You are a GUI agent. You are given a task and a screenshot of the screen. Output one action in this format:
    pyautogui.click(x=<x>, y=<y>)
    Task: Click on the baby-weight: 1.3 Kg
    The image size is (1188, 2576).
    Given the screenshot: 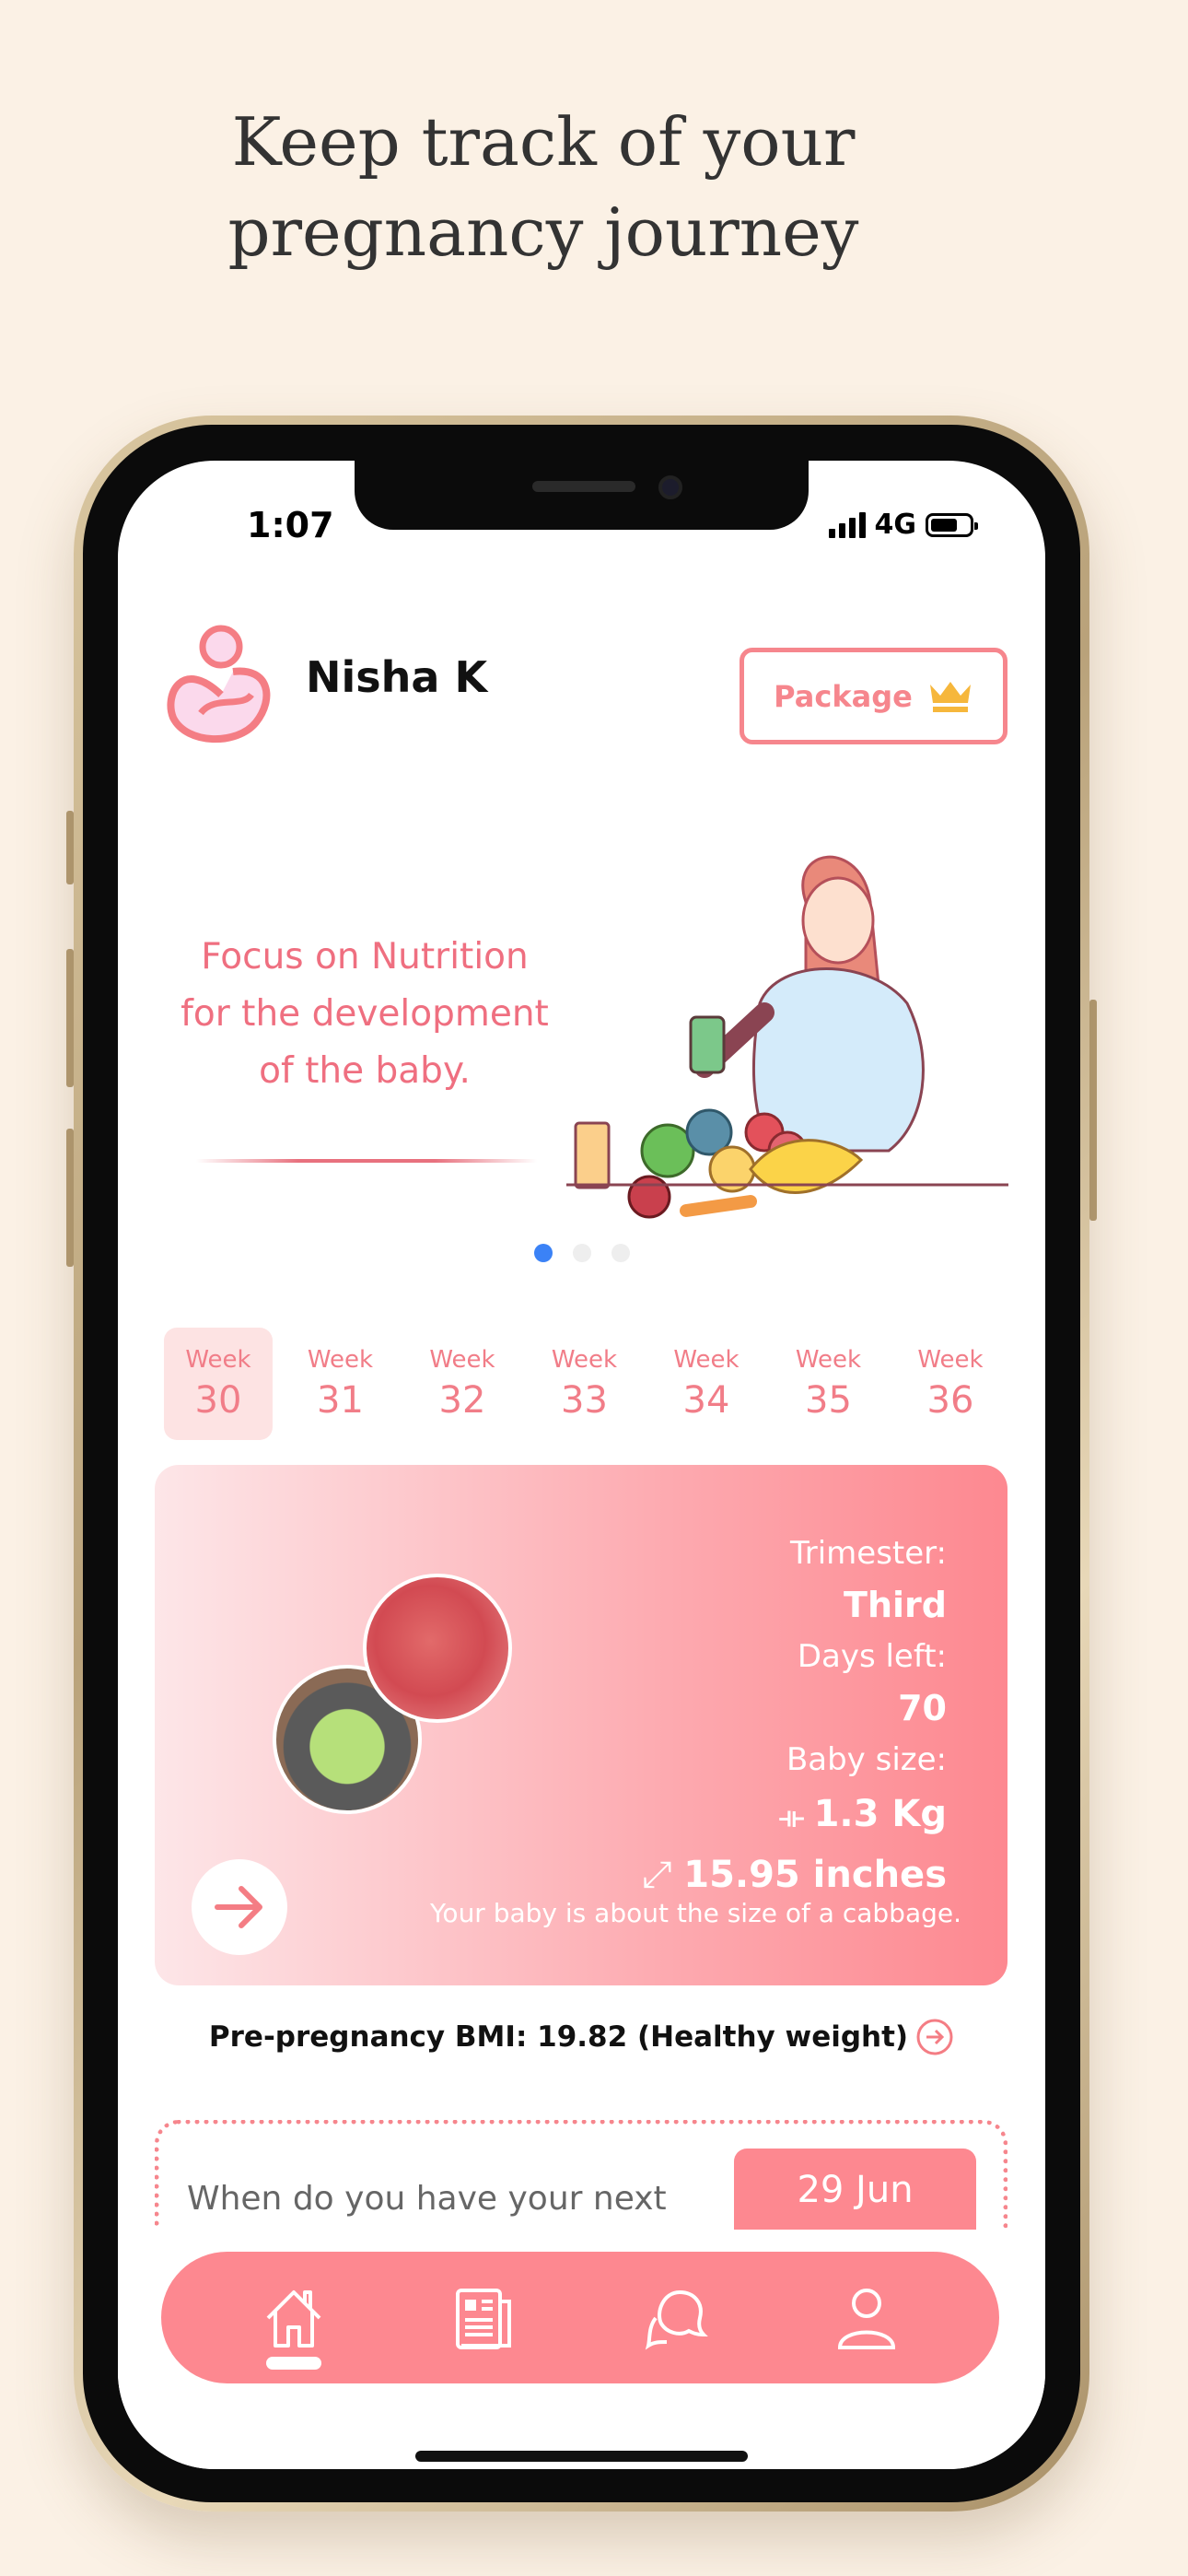 What is the action you would take?
    pyautogui.click(x=880, y=1814)
    